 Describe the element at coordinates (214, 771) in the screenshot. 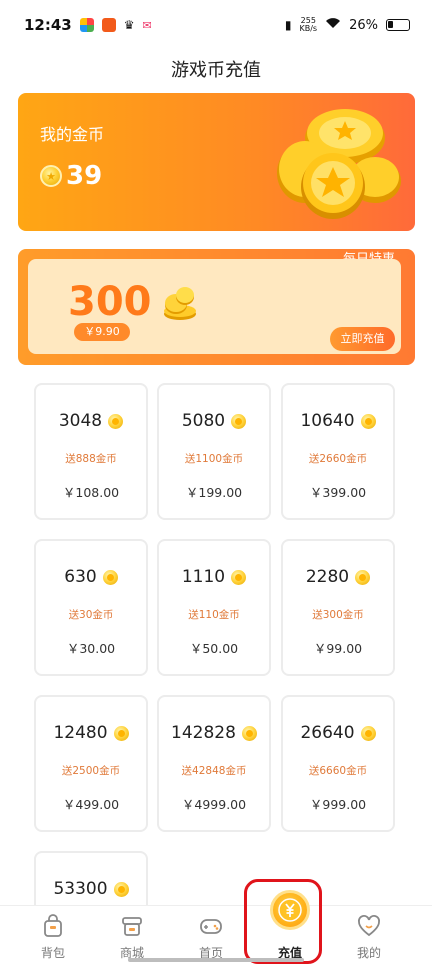

I see `package-bonus: 送42848金币` at that location.